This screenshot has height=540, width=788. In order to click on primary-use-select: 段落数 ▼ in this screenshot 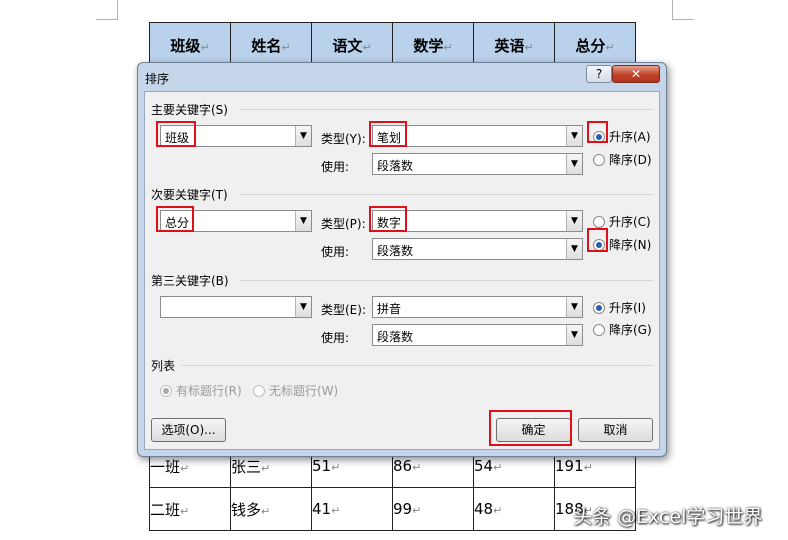, I will do `click(477, 164)`.